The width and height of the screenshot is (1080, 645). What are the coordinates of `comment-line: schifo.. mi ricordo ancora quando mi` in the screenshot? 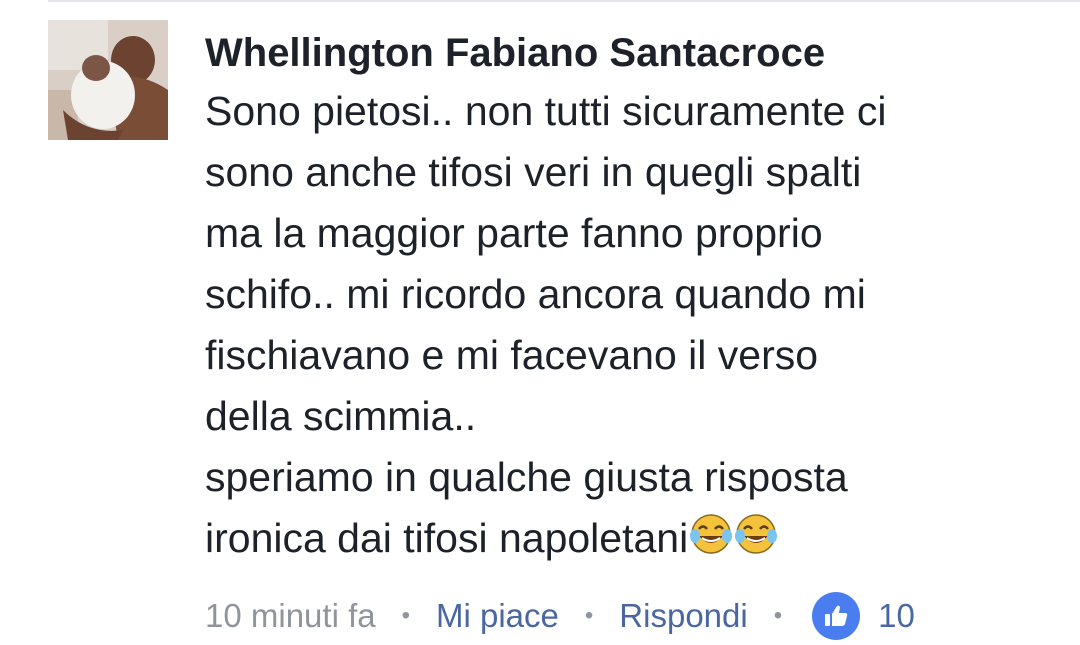 It's located at (535, 294).